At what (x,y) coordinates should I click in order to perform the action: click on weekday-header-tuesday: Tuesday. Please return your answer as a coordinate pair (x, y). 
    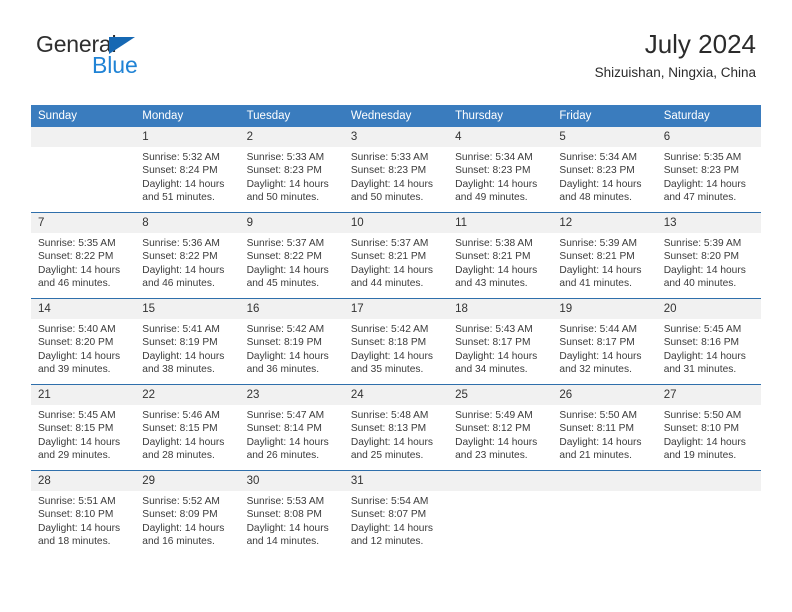
    Looking at the image, I should click on (291, 116).